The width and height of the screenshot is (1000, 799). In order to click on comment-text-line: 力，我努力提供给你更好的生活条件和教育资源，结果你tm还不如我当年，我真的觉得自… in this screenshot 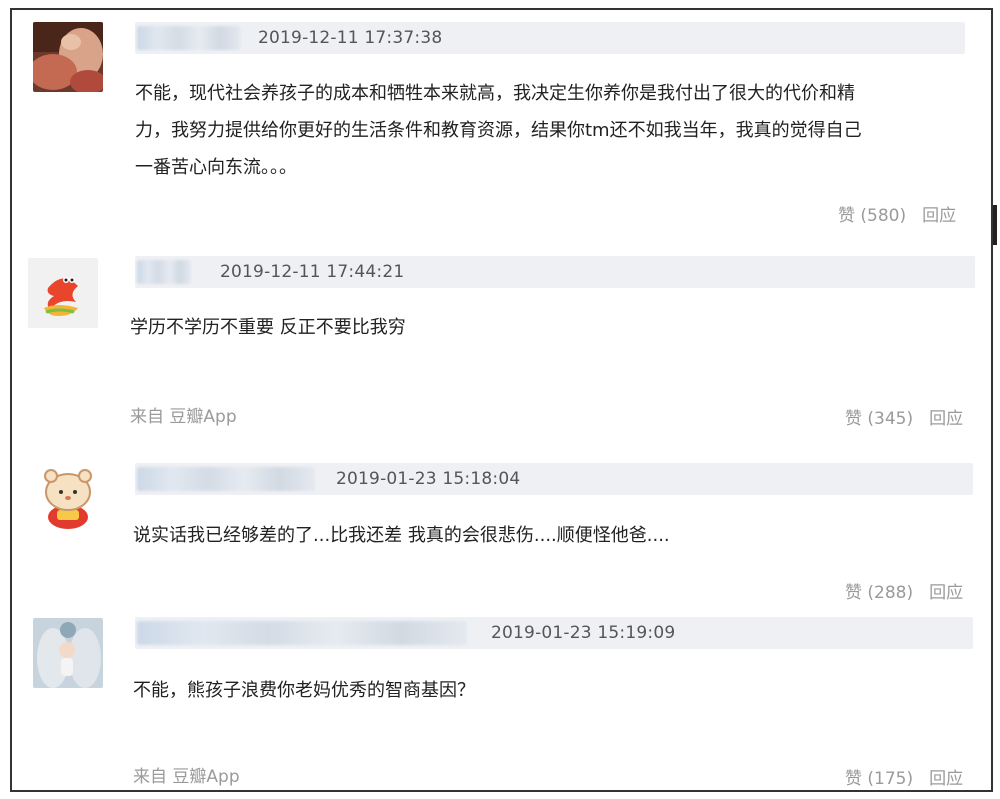, I will do `click(498, 130)`.